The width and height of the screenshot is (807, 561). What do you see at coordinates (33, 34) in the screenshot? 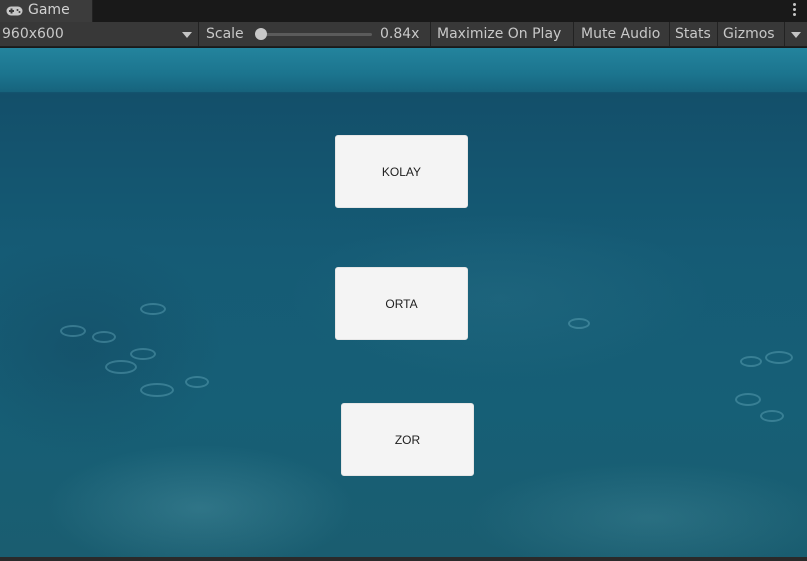
I see `resolution-value: 960x600` at bounding box center [33, 34].